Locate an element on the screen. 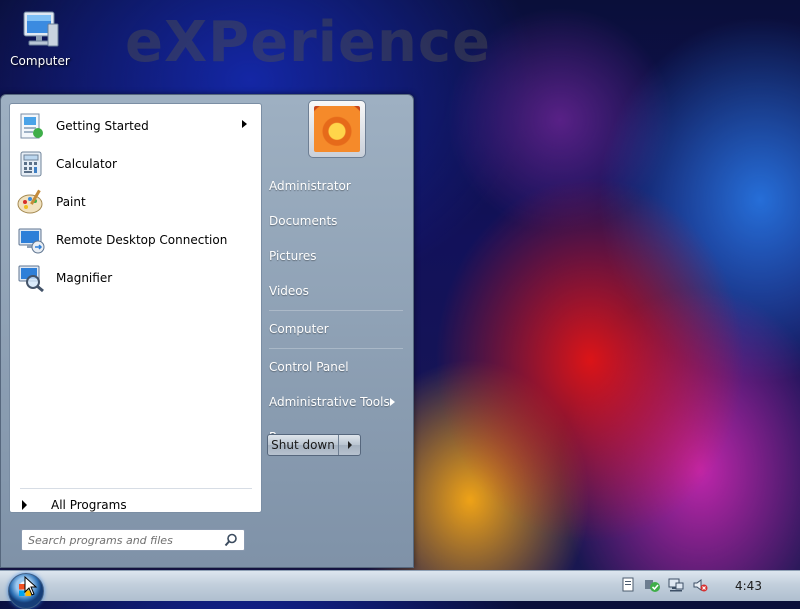 The width and height of the screenshot is (800, 609). taskbar: 4:43 is located at coordinates (400, 589).